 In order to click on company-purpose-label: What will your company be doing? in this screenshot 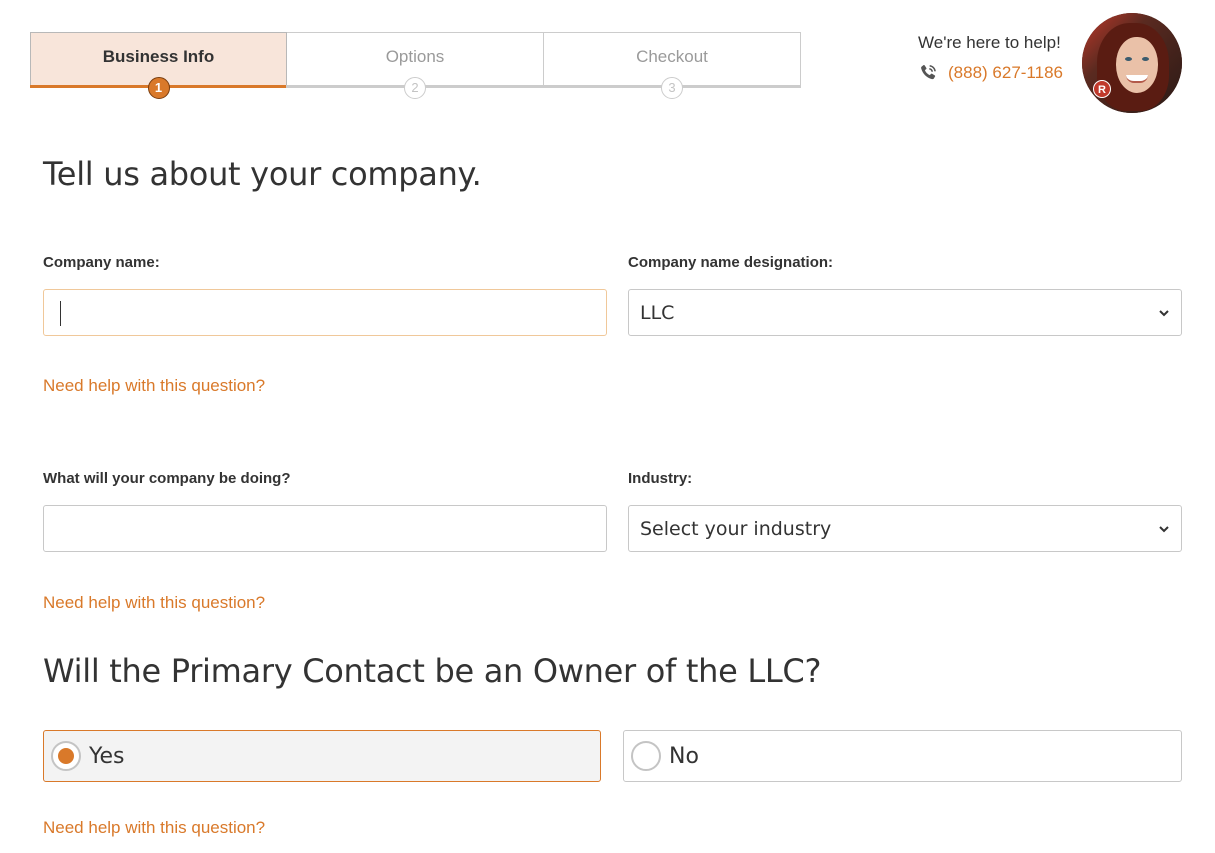, I will do `click(167, 478)`.